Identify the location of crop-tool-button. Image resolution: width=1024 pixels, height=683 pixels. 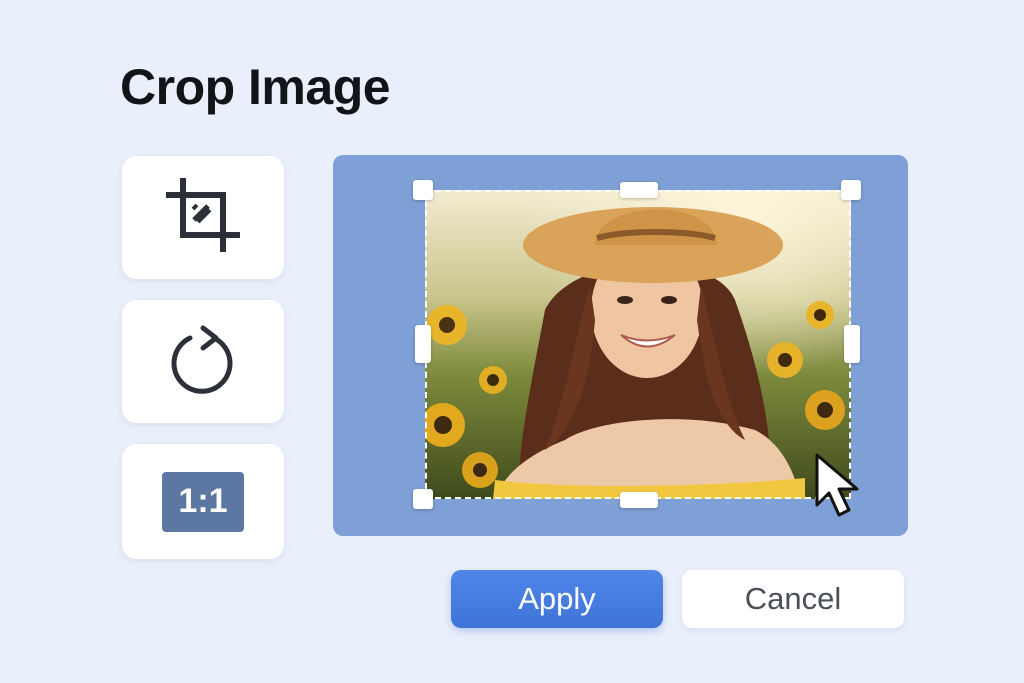
(203, 217).